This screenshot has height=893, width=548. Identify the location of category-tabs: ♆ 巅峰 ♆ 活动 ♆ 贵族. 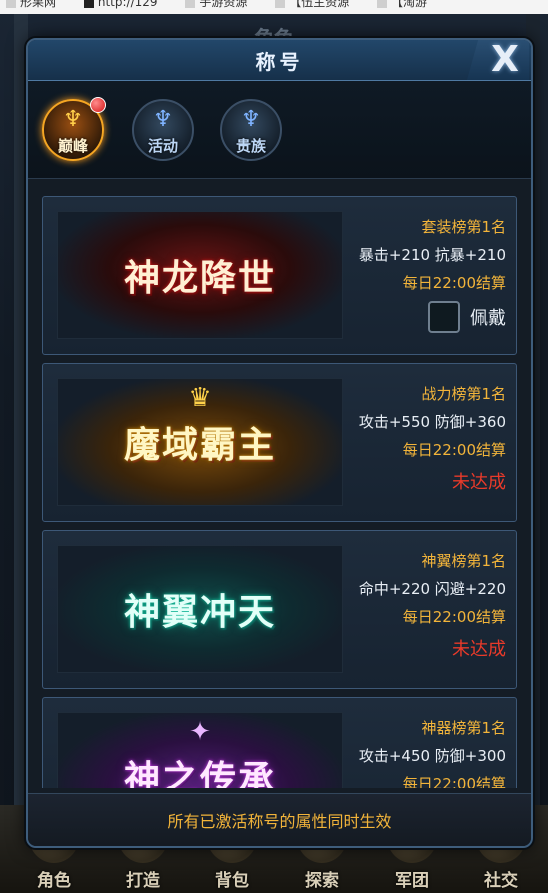
(279, 130).